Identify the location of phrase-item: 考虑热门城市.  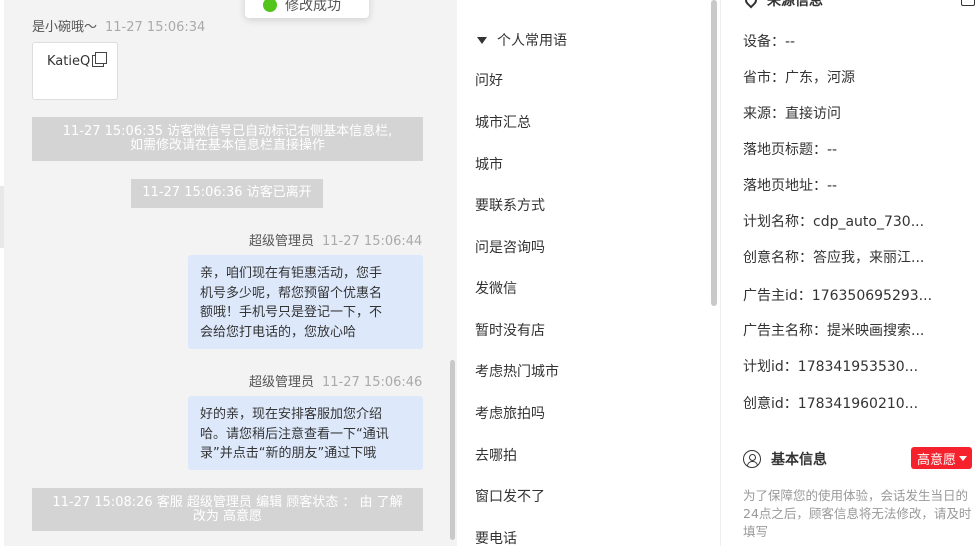
(517, 371).